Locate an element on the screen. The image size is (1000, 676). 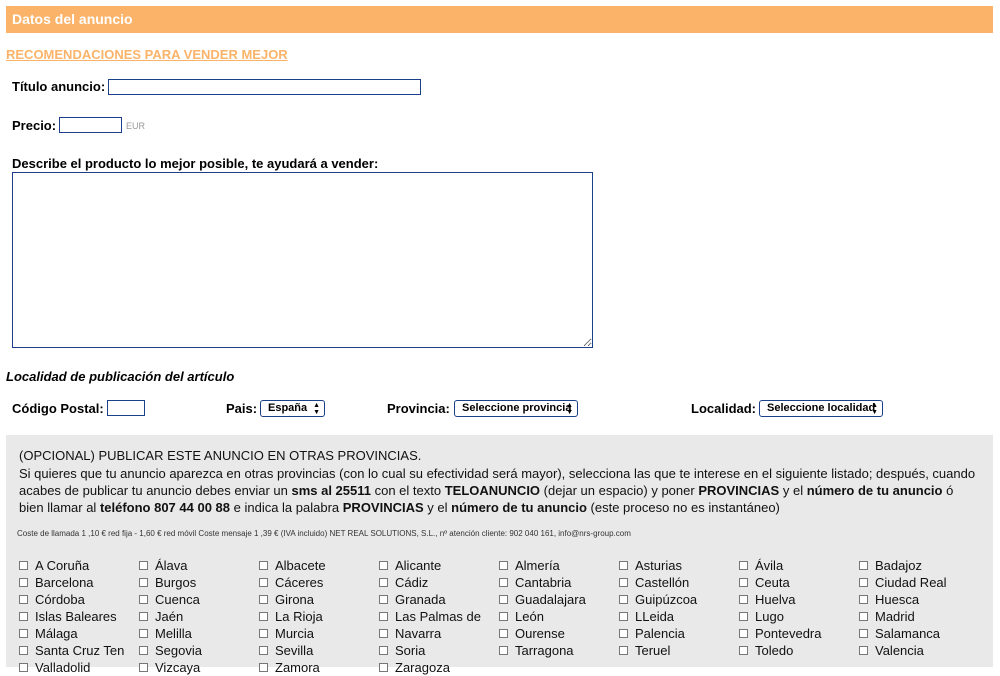
province-option: Cantabria is located at coordinates (535, 582).